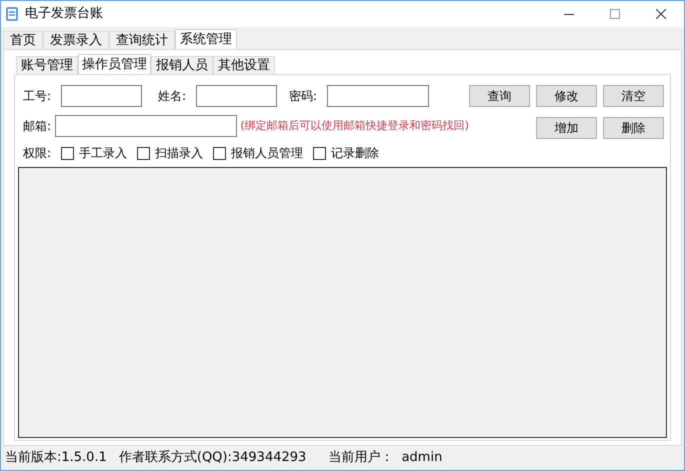 The width and height of the screenshot is (685, 471). Describe the element at coordinates (566, 128) in the screenshot. I see `action-button: 增加` at that location.